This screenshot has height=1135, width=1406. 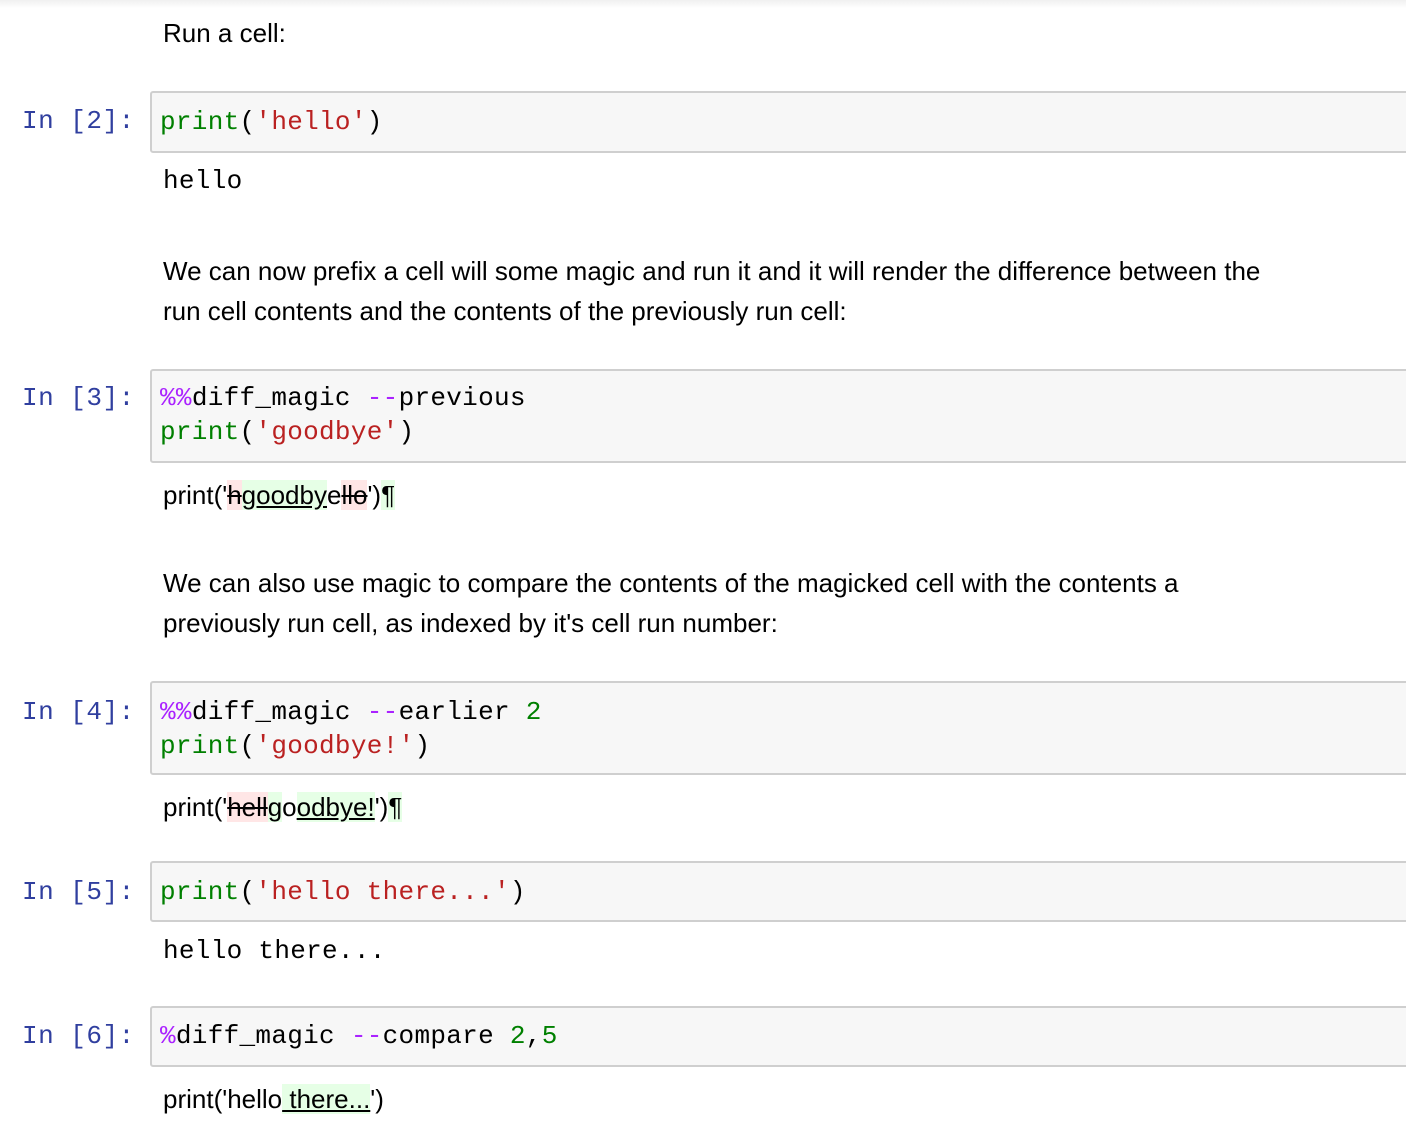 I want to click on code-line: print('goodbye!'), so click(x=295, y=746).